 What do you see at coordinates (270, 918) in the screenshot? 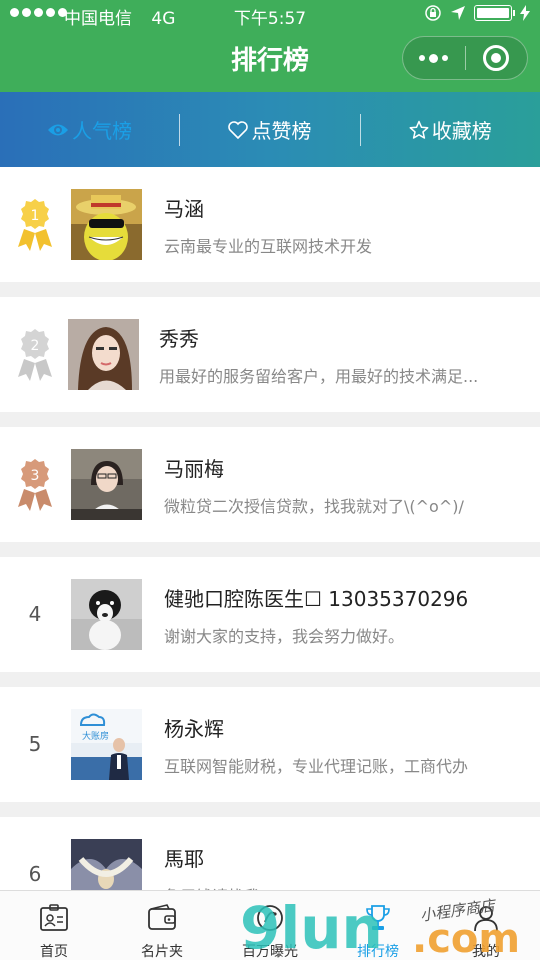
I see `exposure-icon` at bounding box center [270, 918].